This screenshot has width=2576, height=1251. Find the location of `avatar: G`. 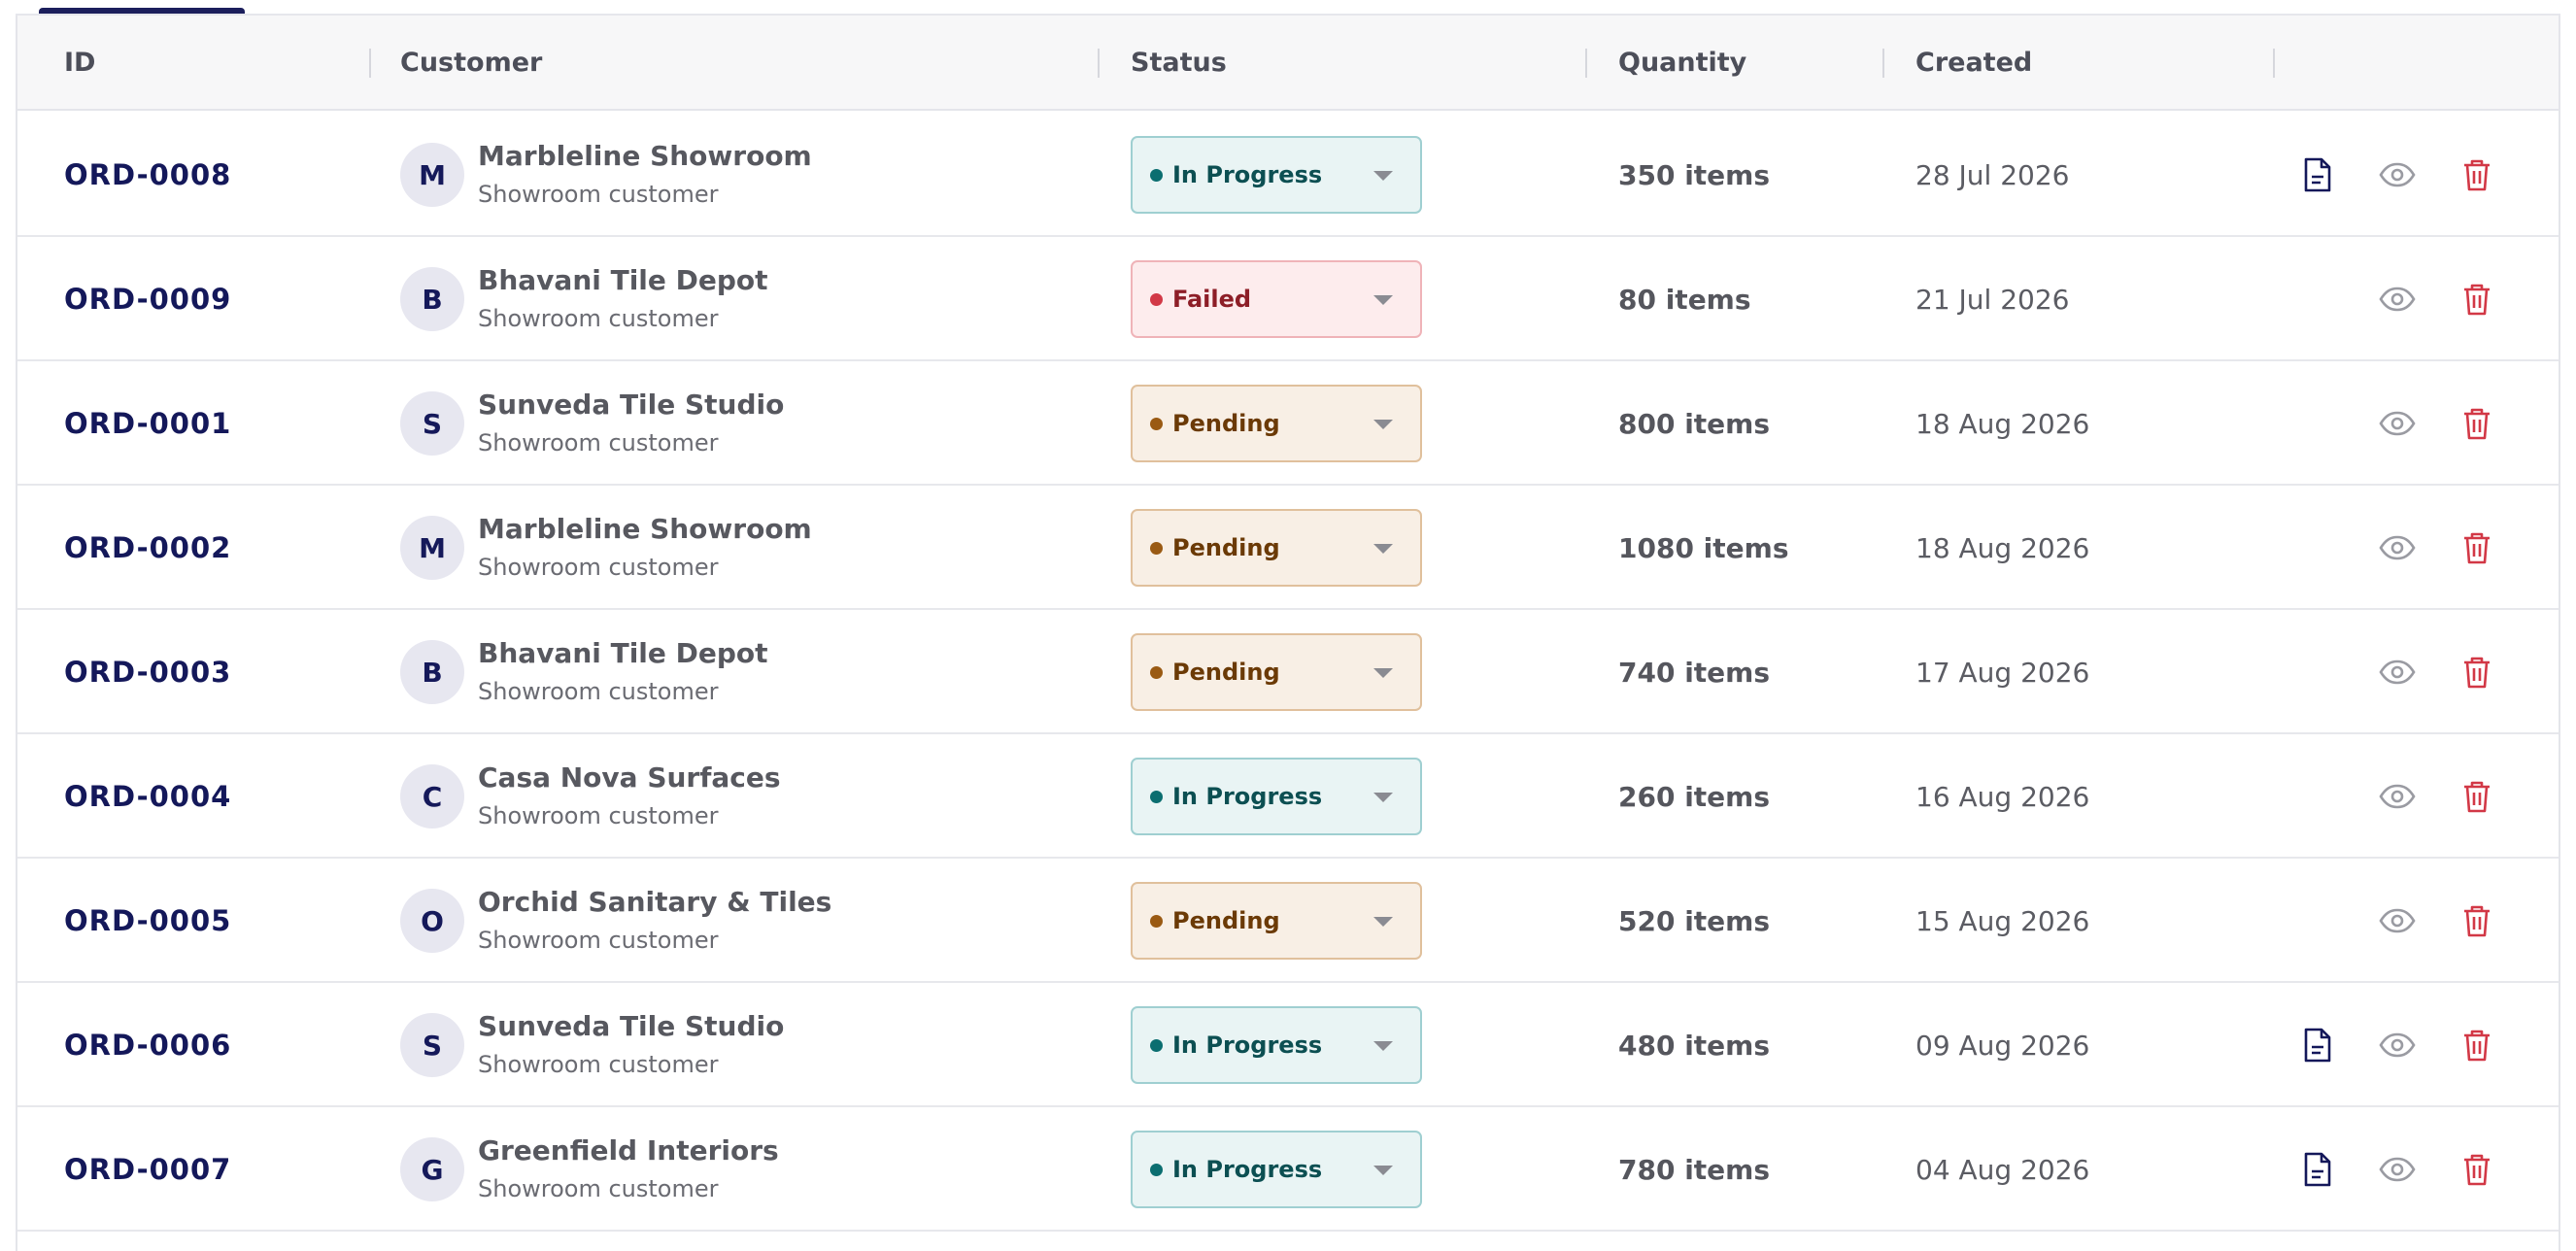

avatar: G is located at coordinates (432, 1169).